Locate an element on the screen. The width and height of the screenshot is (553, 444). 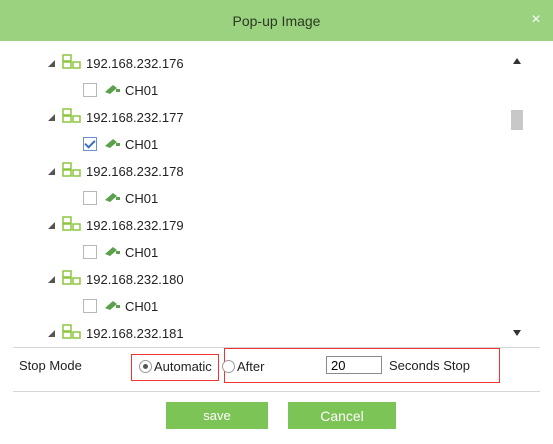
dialog-title: Pop-up Image is located at coordinates (276, 20).